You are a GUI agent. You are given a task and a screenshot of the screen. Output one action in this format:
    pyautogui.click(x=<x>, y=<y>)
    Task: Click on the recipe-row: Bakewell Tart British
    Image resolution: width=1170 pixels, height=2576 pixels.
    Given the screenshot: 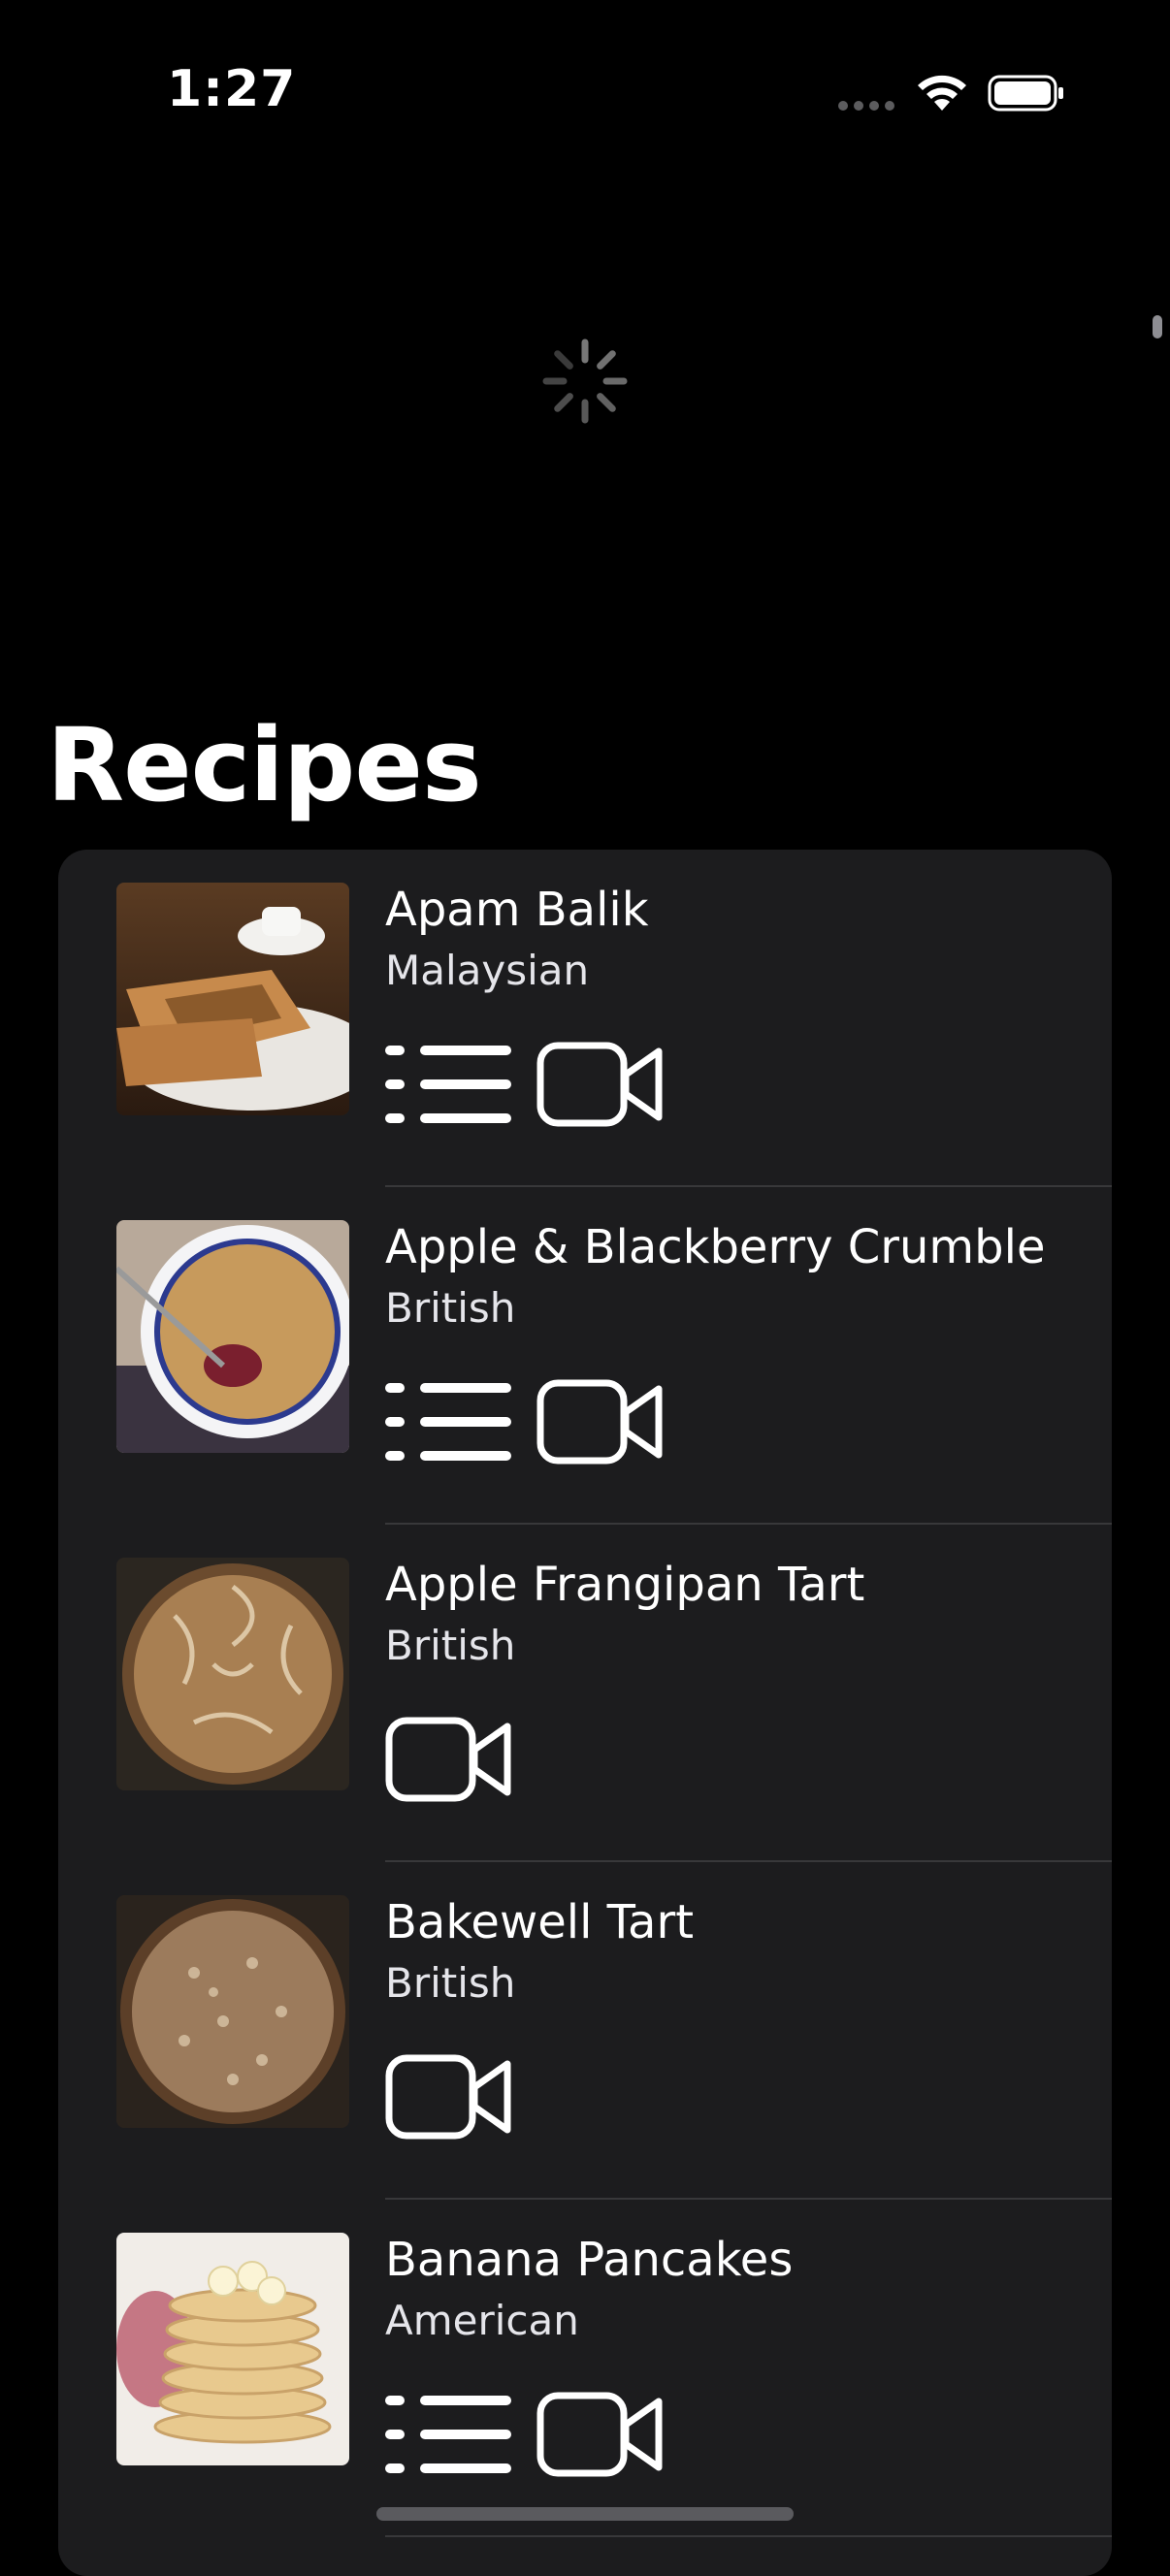 What is the action you would take?
    pyautogui.click(x=585, y=2031)
    